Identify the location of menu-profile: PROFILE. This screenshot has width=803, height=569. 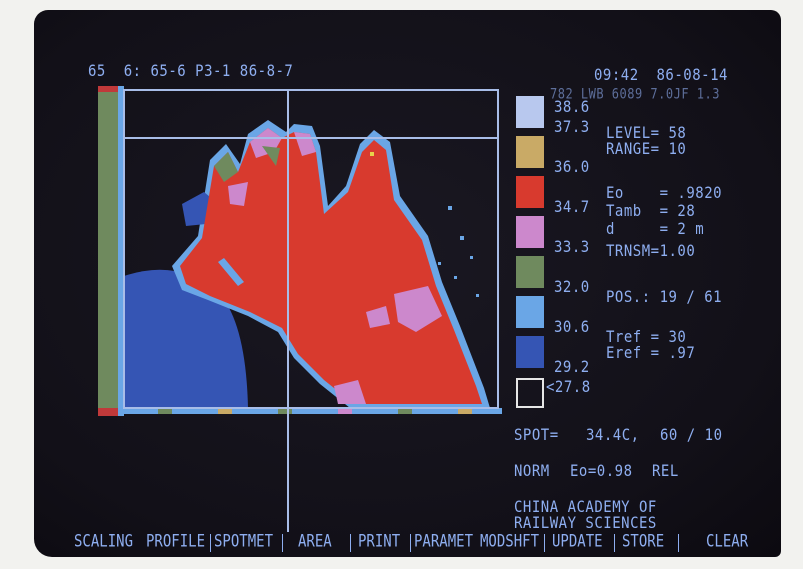
(175, 541).